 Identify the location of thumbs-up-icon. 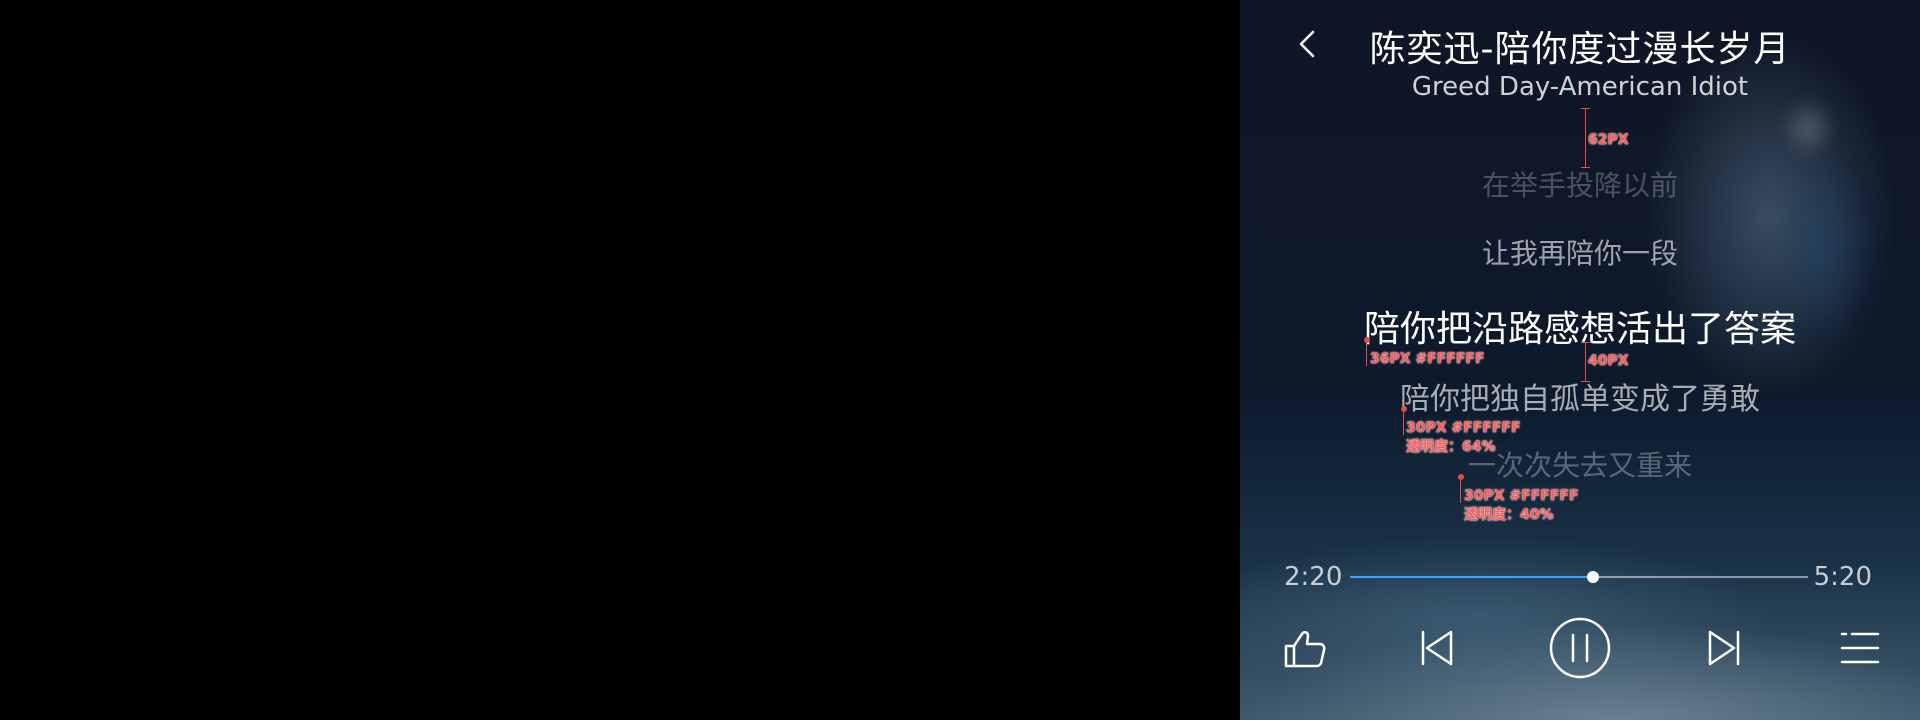
(1305, 649).